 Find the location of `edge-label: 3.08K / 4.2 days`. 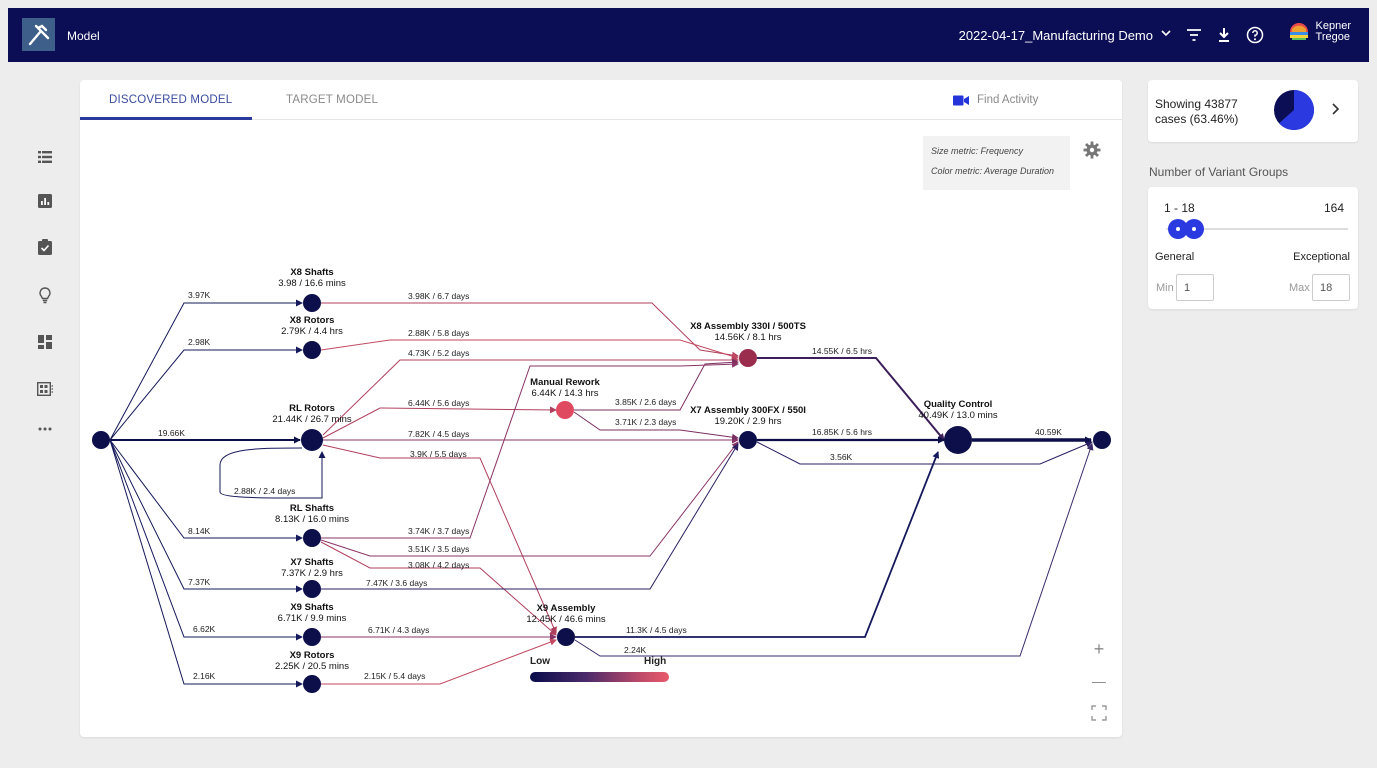

edge-label: 3.08K / 4.2 days is located at coordinates (438, 565).